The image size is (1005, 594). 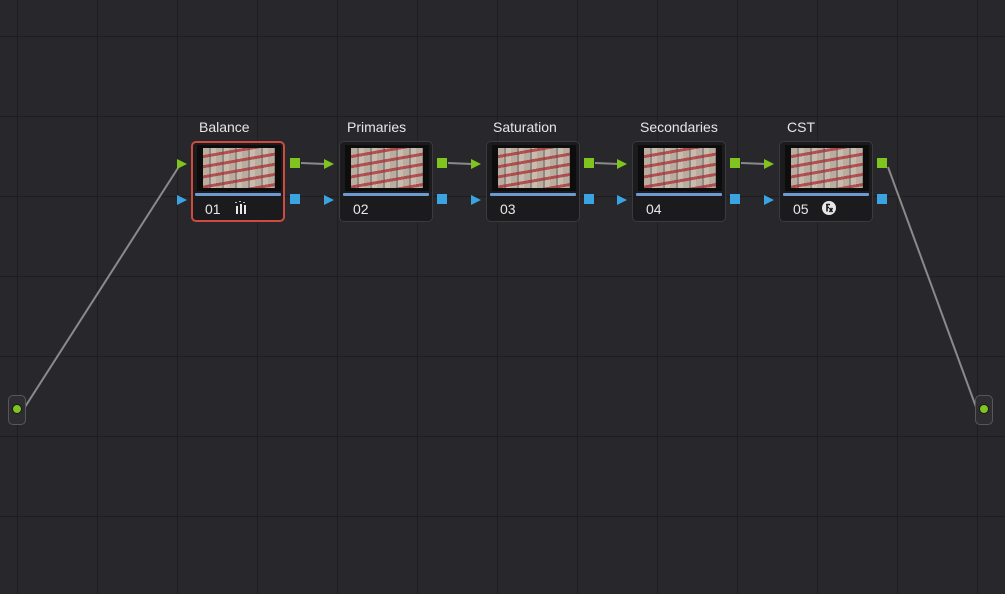 What do you see at coordinates (589, 199) in the screenshot?
I see `node-03-alpha-output-port` at bounding box center [589, 199].